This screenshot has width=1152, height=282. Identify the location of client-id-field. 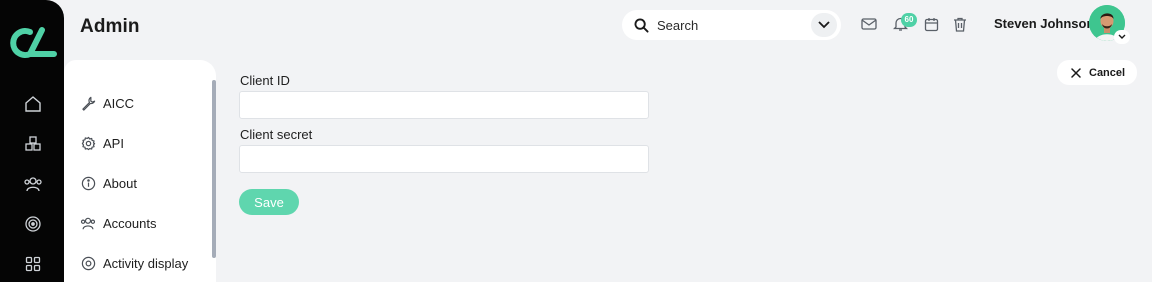
(444, 105).